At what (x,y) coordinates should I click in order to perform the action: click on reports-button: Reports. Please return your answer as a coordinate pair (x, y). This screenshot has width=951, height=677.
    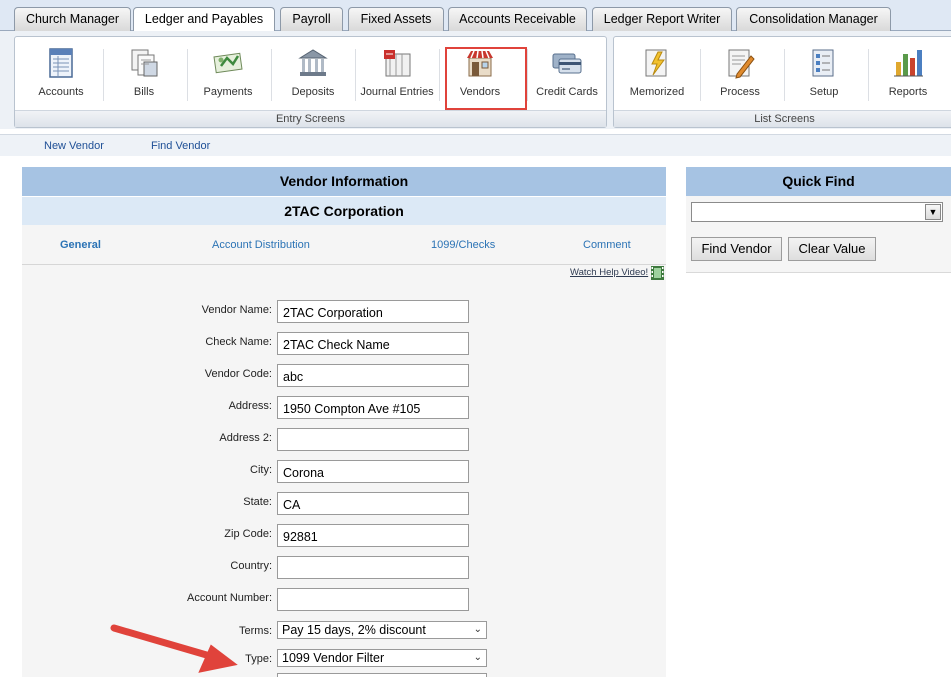
    Looking at the image, I should click on (908, 73).